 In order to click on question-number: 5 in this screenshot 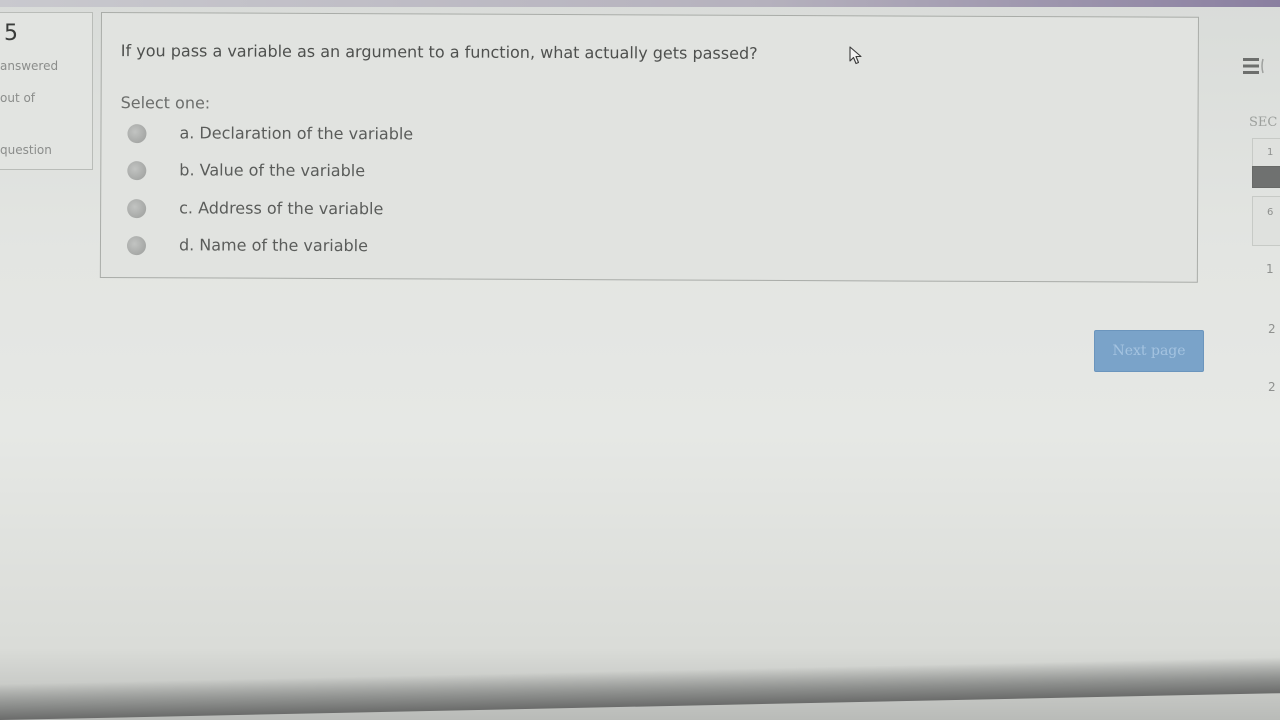, I will do `click(11, 33)`.